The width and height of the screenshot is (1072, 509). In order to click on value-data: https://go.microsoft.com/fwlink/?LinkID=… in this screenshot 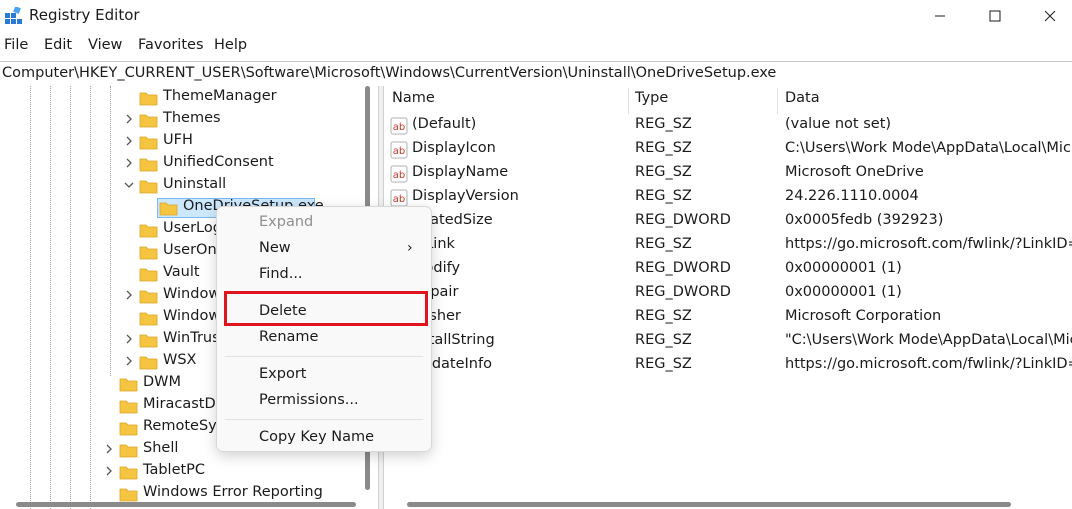, I will do `click(928, 364)`.